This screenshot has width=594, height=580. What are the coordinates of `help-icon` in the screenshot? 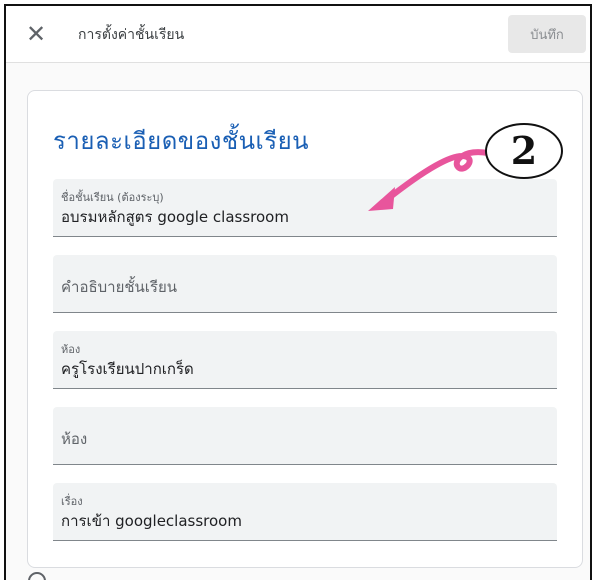 It's located at (37, 576).